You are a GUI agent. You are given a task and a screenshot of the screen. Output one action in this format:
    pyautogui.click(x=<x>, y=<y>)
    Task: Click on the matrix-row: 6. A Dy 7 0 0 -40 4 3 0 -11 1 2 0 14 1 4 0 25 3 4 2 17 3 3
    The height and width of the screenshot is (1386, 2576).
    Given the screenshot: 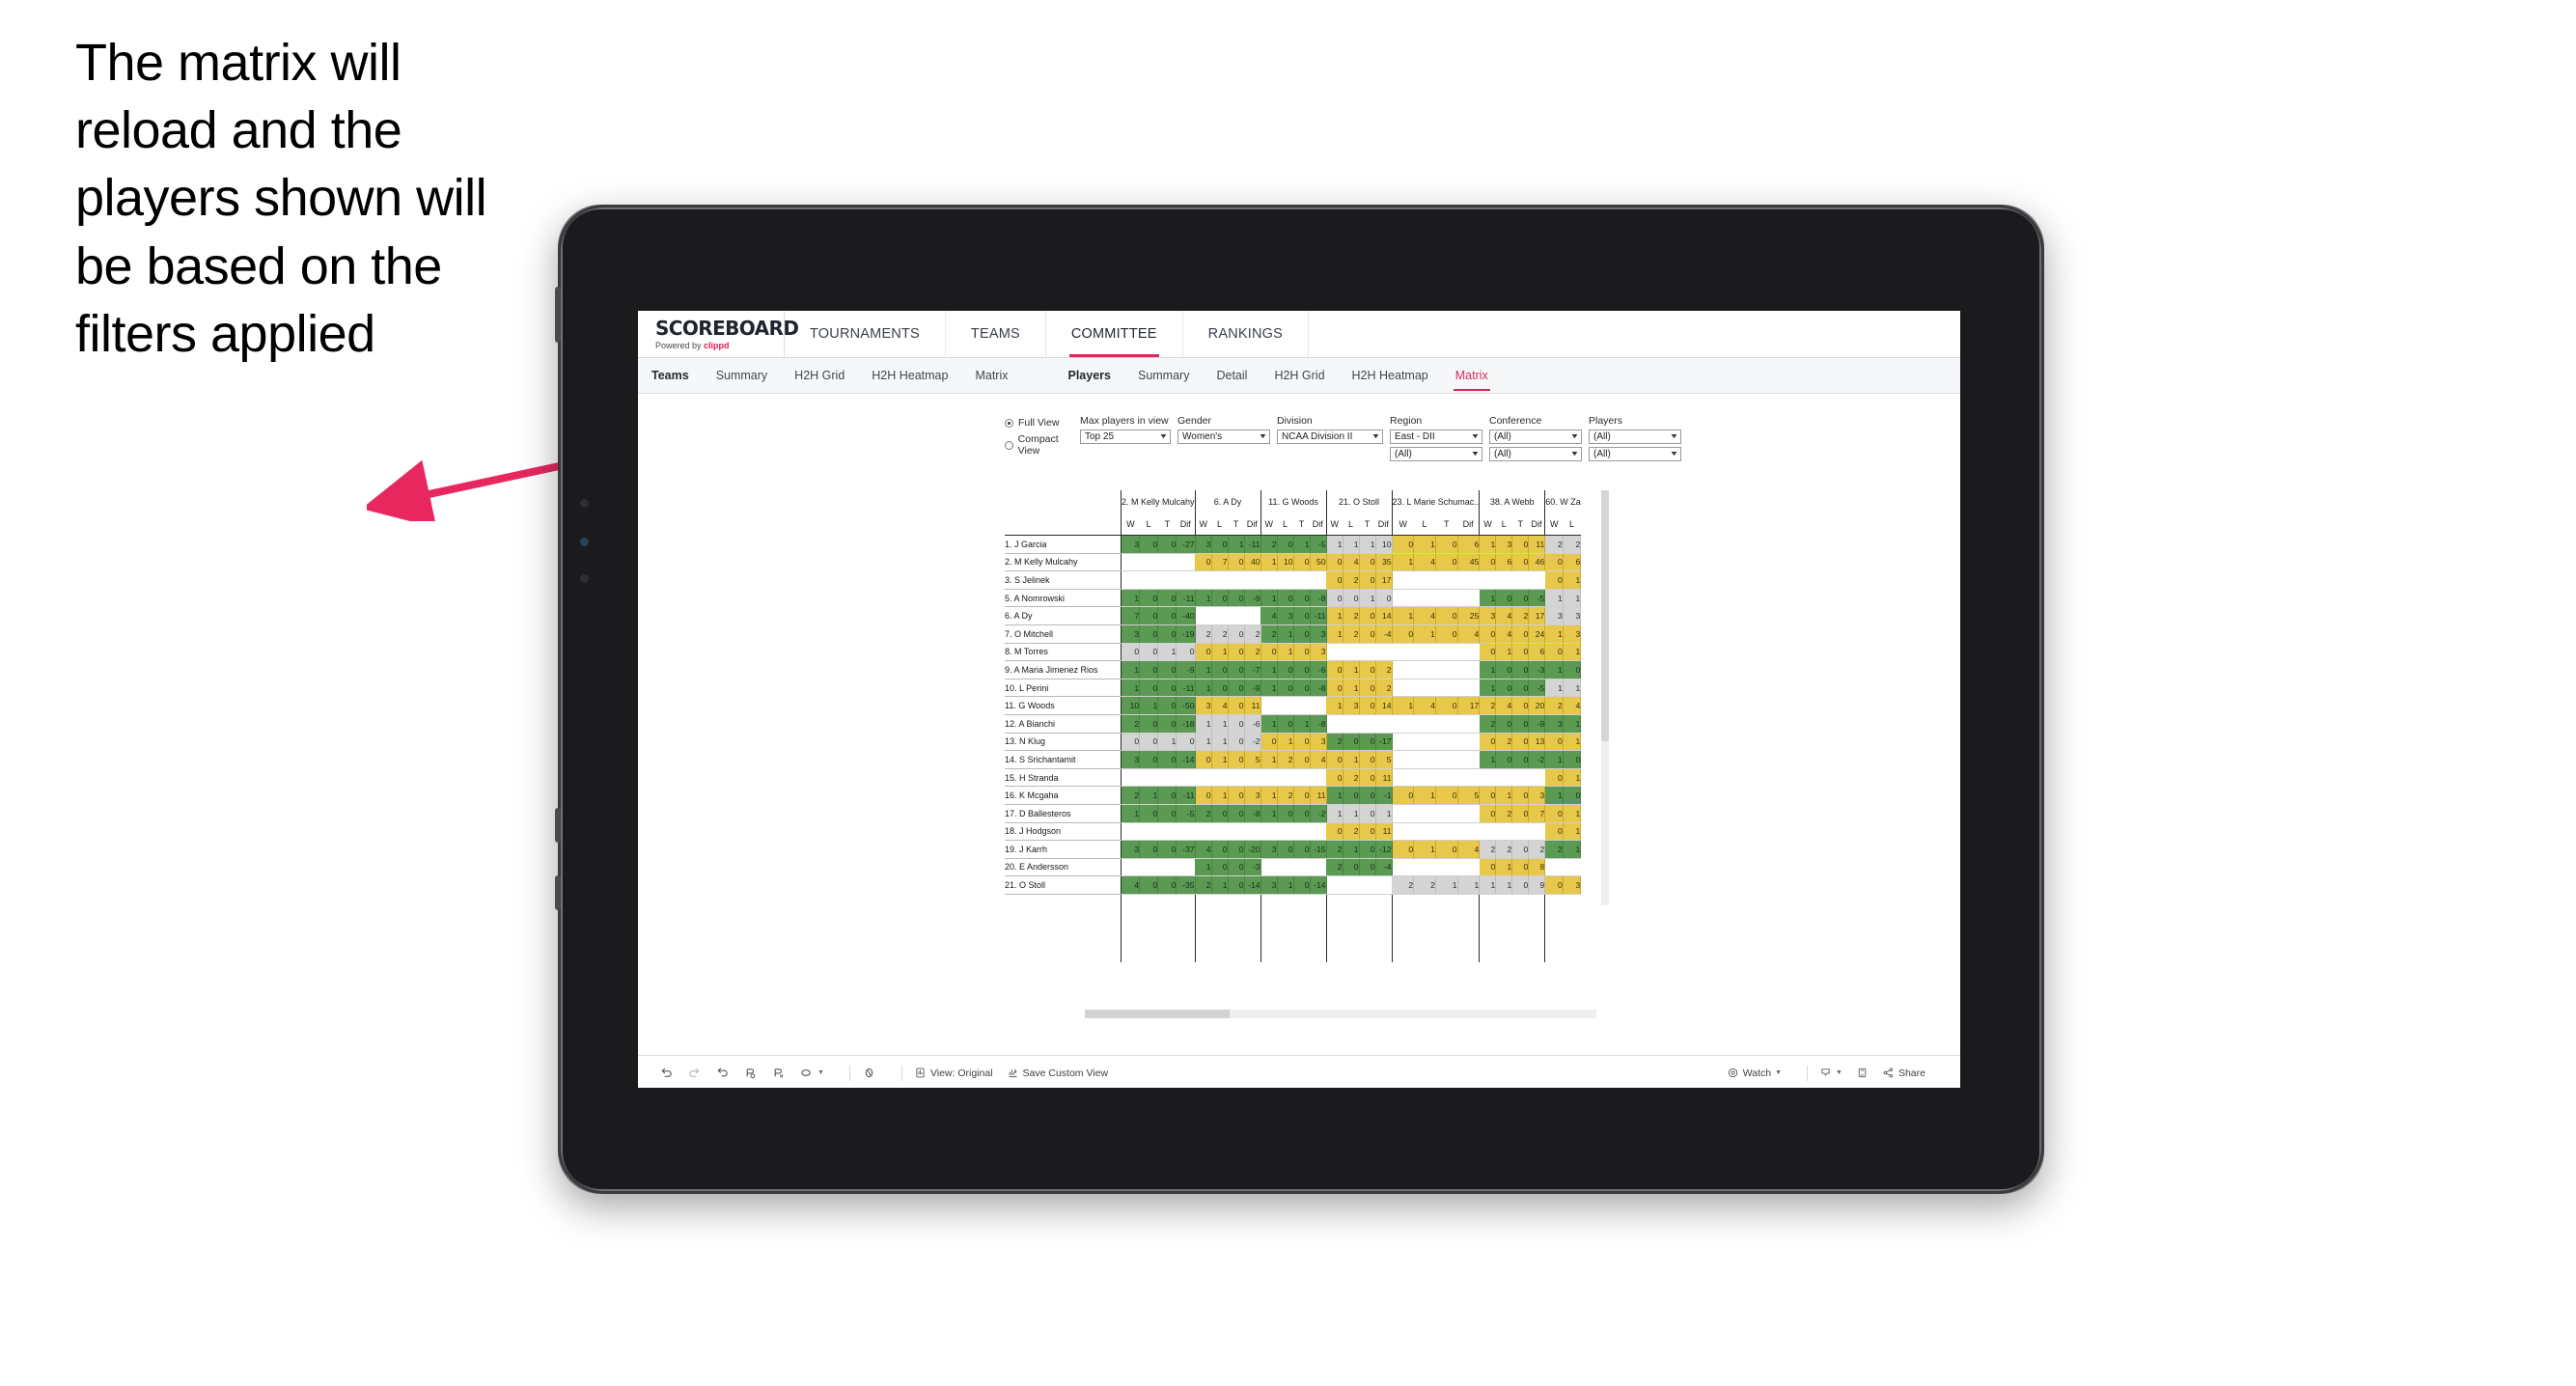 What is the action you would take?
    pyautogui.click(x=1293, y=615)
    